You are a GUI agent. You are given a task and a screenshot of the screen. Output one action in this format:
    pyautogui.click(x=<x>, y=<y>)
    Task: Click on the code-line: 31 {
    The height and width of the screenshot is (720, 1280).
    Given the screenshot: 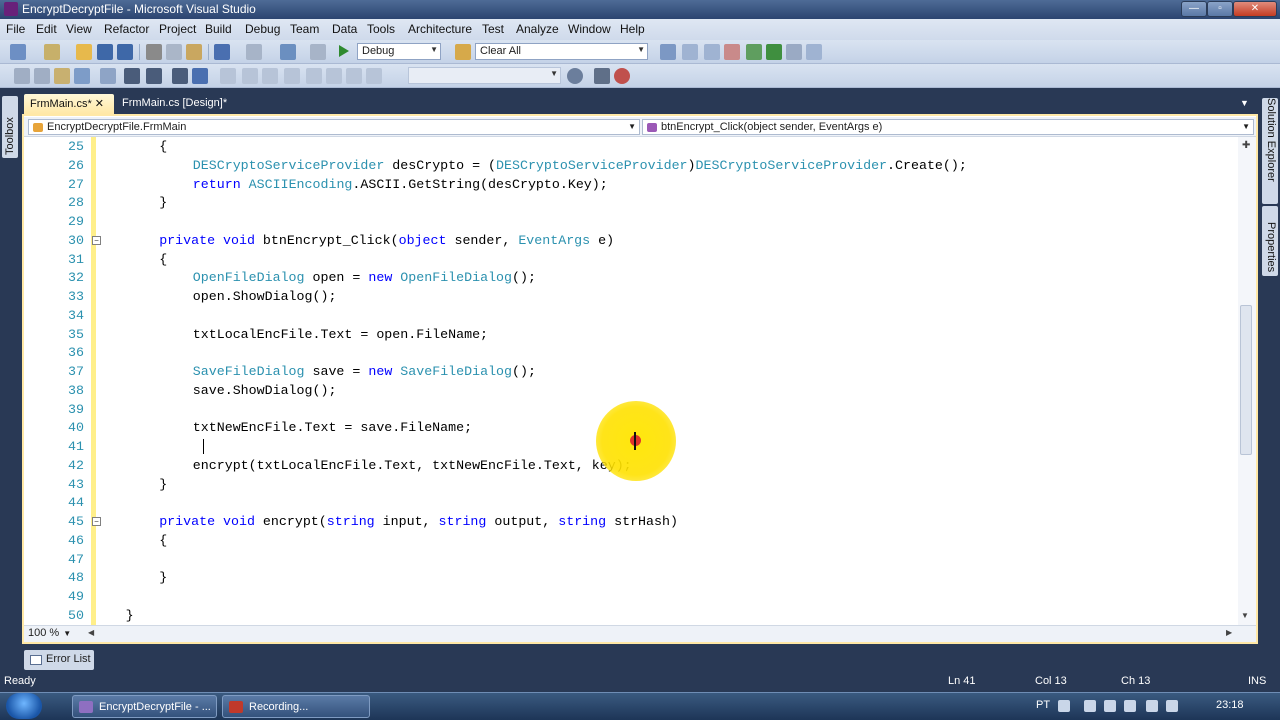 What is the action you would take?
    pyautogui.click(x=631, y=259)
    